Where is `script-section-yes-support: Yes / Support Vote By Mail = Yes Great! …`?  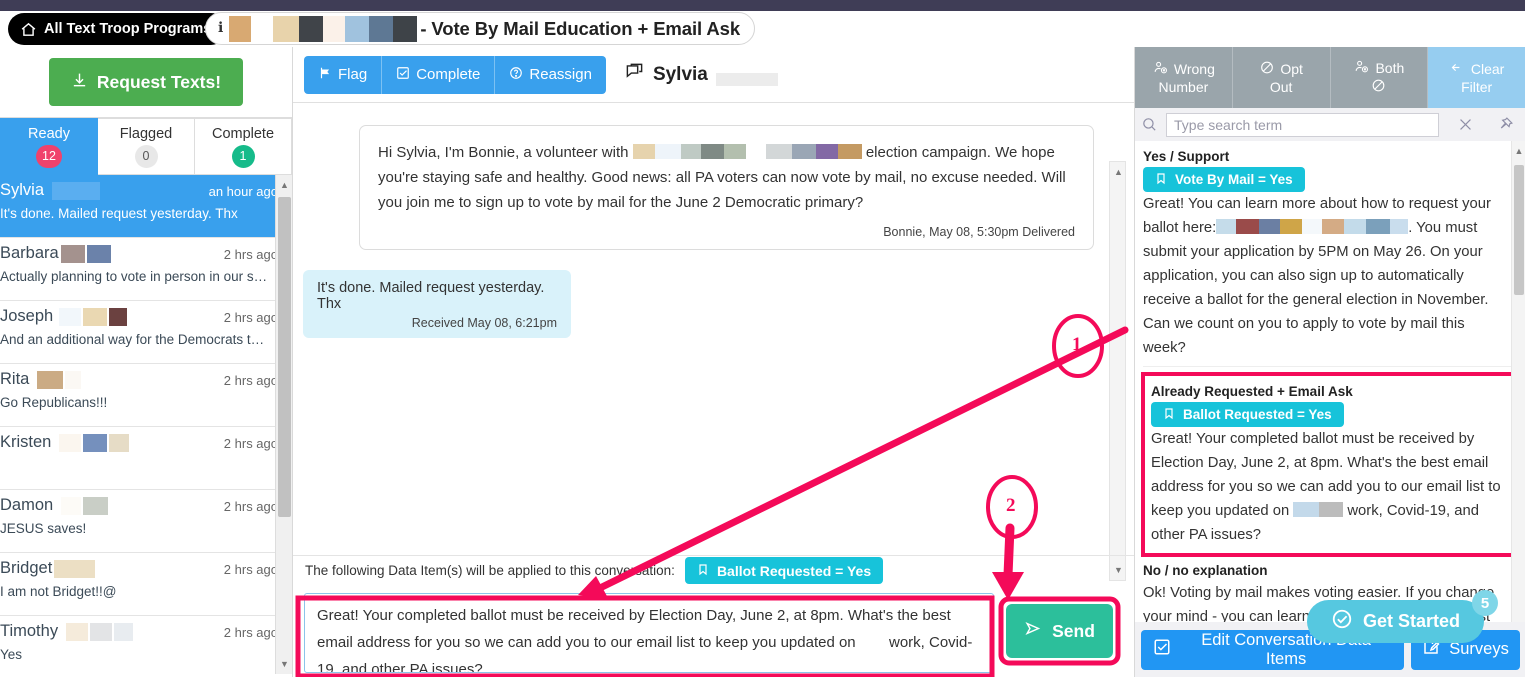
script-section-yes-support: Yes / Support Vote By Mail = Yes Great! … is located at coordinates (1327, 258).